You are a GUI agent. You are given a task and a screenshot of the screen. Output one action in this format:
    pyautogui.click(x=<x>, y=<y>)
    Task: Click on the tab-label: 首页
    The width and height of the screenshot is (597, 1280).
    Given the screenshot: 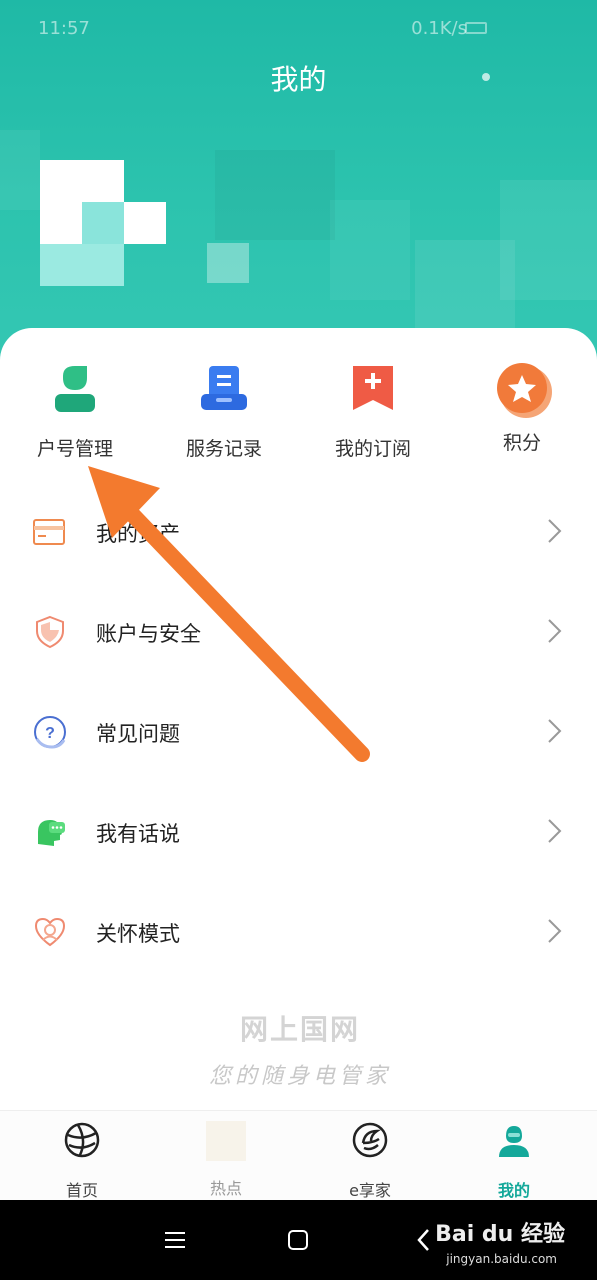 What is the action you would take?
    pyautogui.click(x=81, y=1190)
    